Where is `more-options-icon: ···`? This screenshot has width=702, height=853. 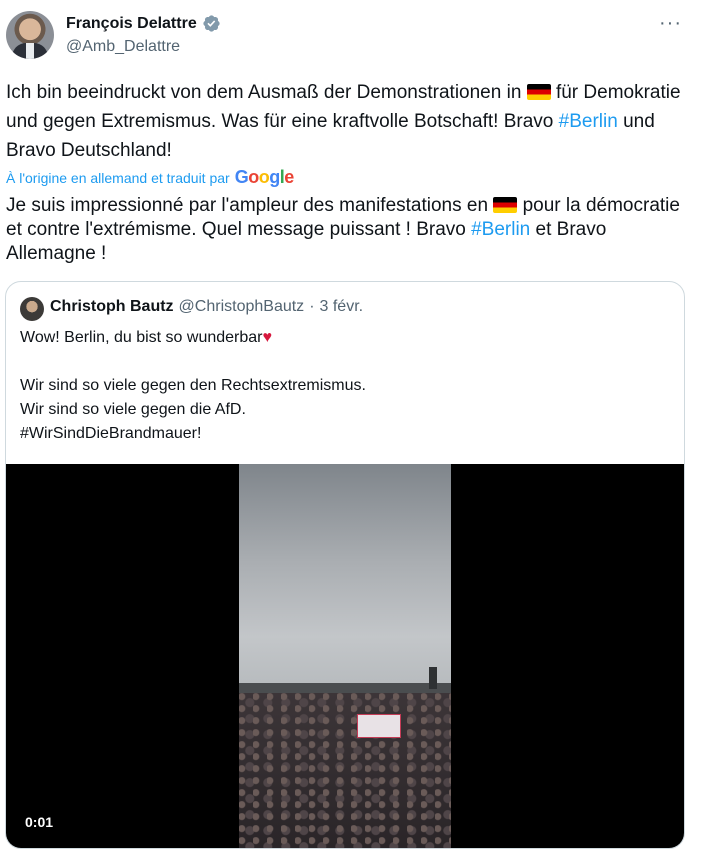 more-options-icon: ··· is located at coordinates (670, 23).